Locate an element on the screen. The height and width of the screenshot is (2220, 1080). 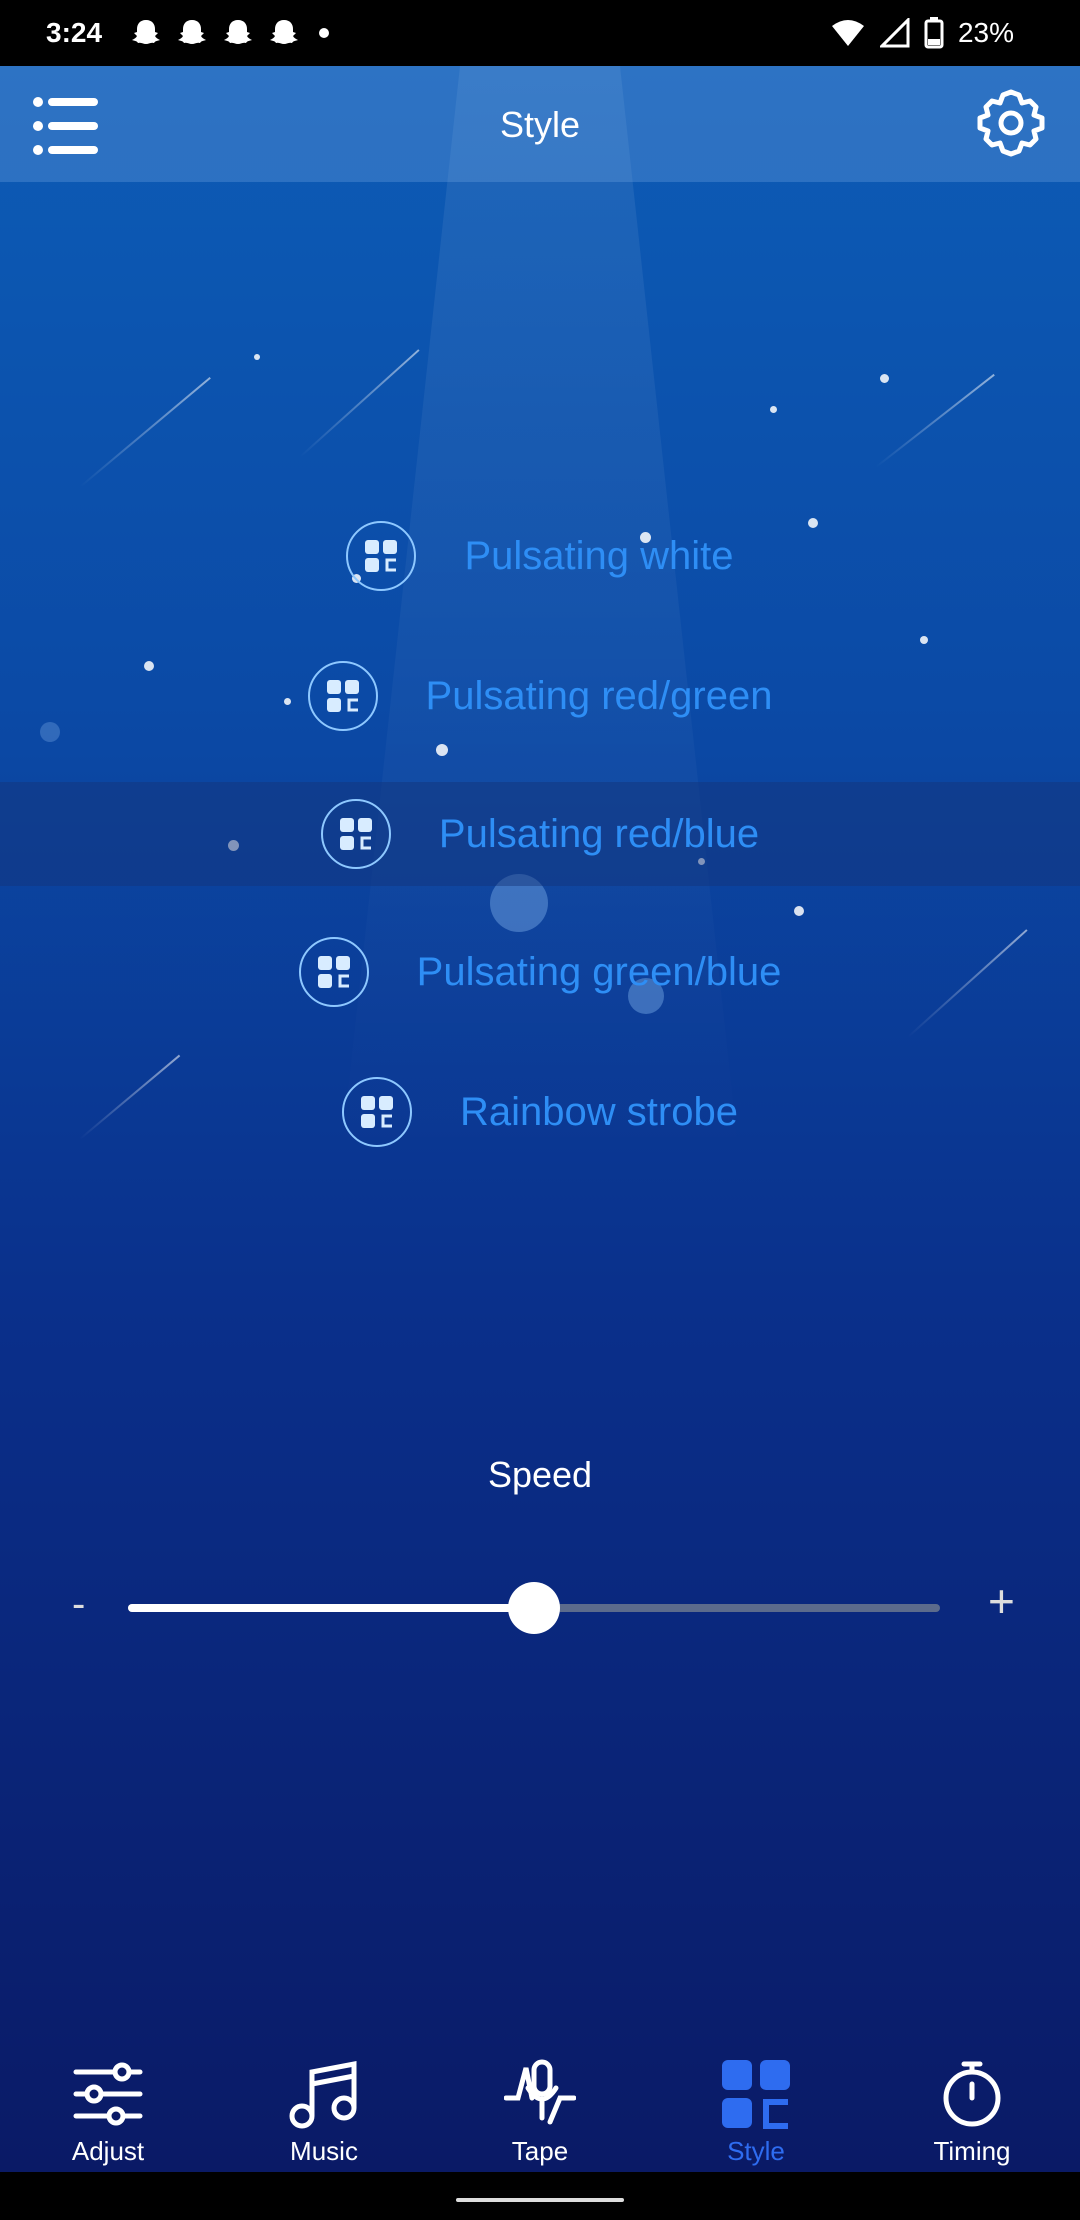
nav-tape: Tape is located at coordinates (540, 2081).